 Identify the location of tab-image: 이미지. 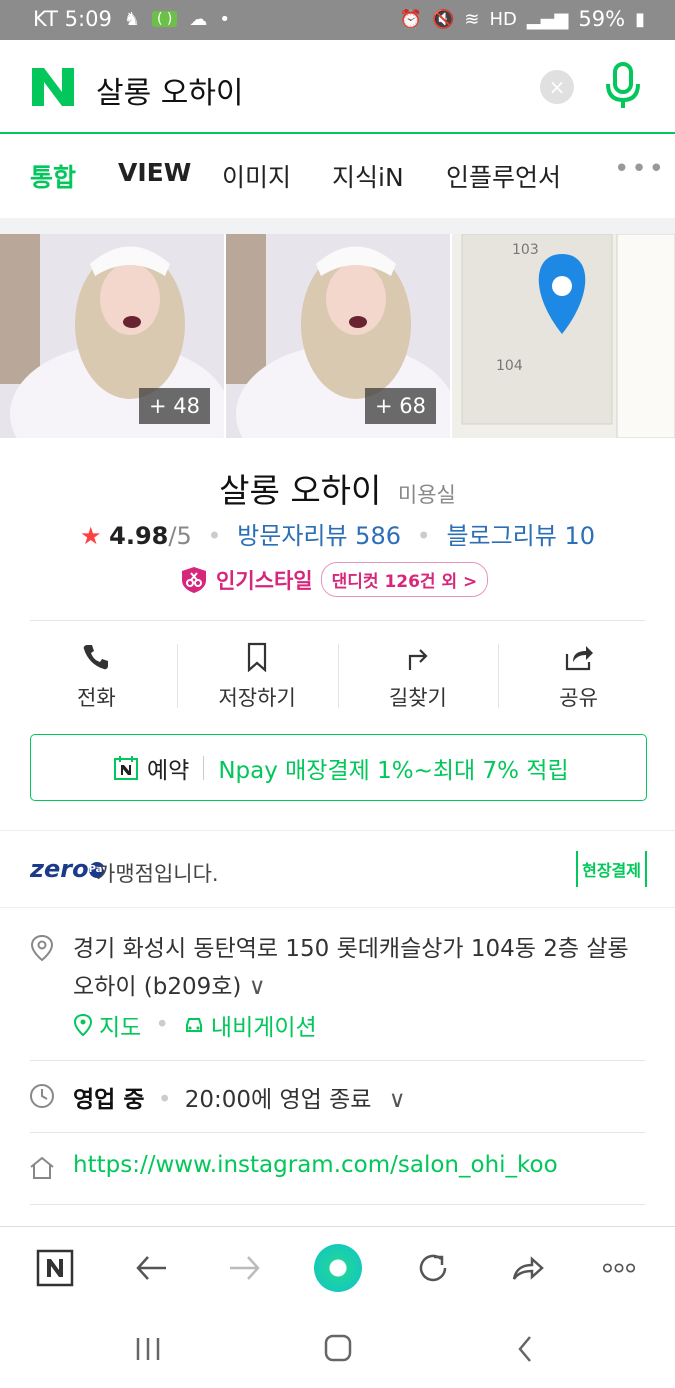
(256, 176).